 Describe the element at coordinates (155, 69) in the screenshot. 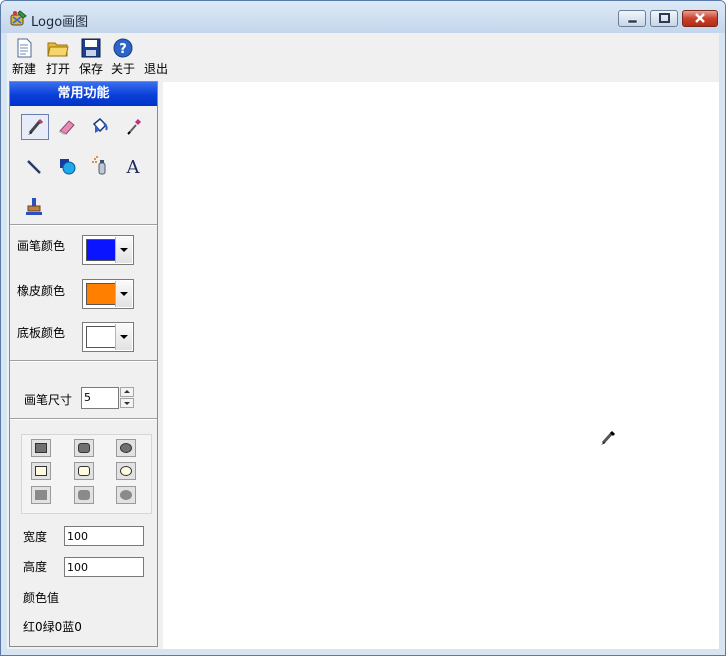

I see `exit-label: 退出` at that location.